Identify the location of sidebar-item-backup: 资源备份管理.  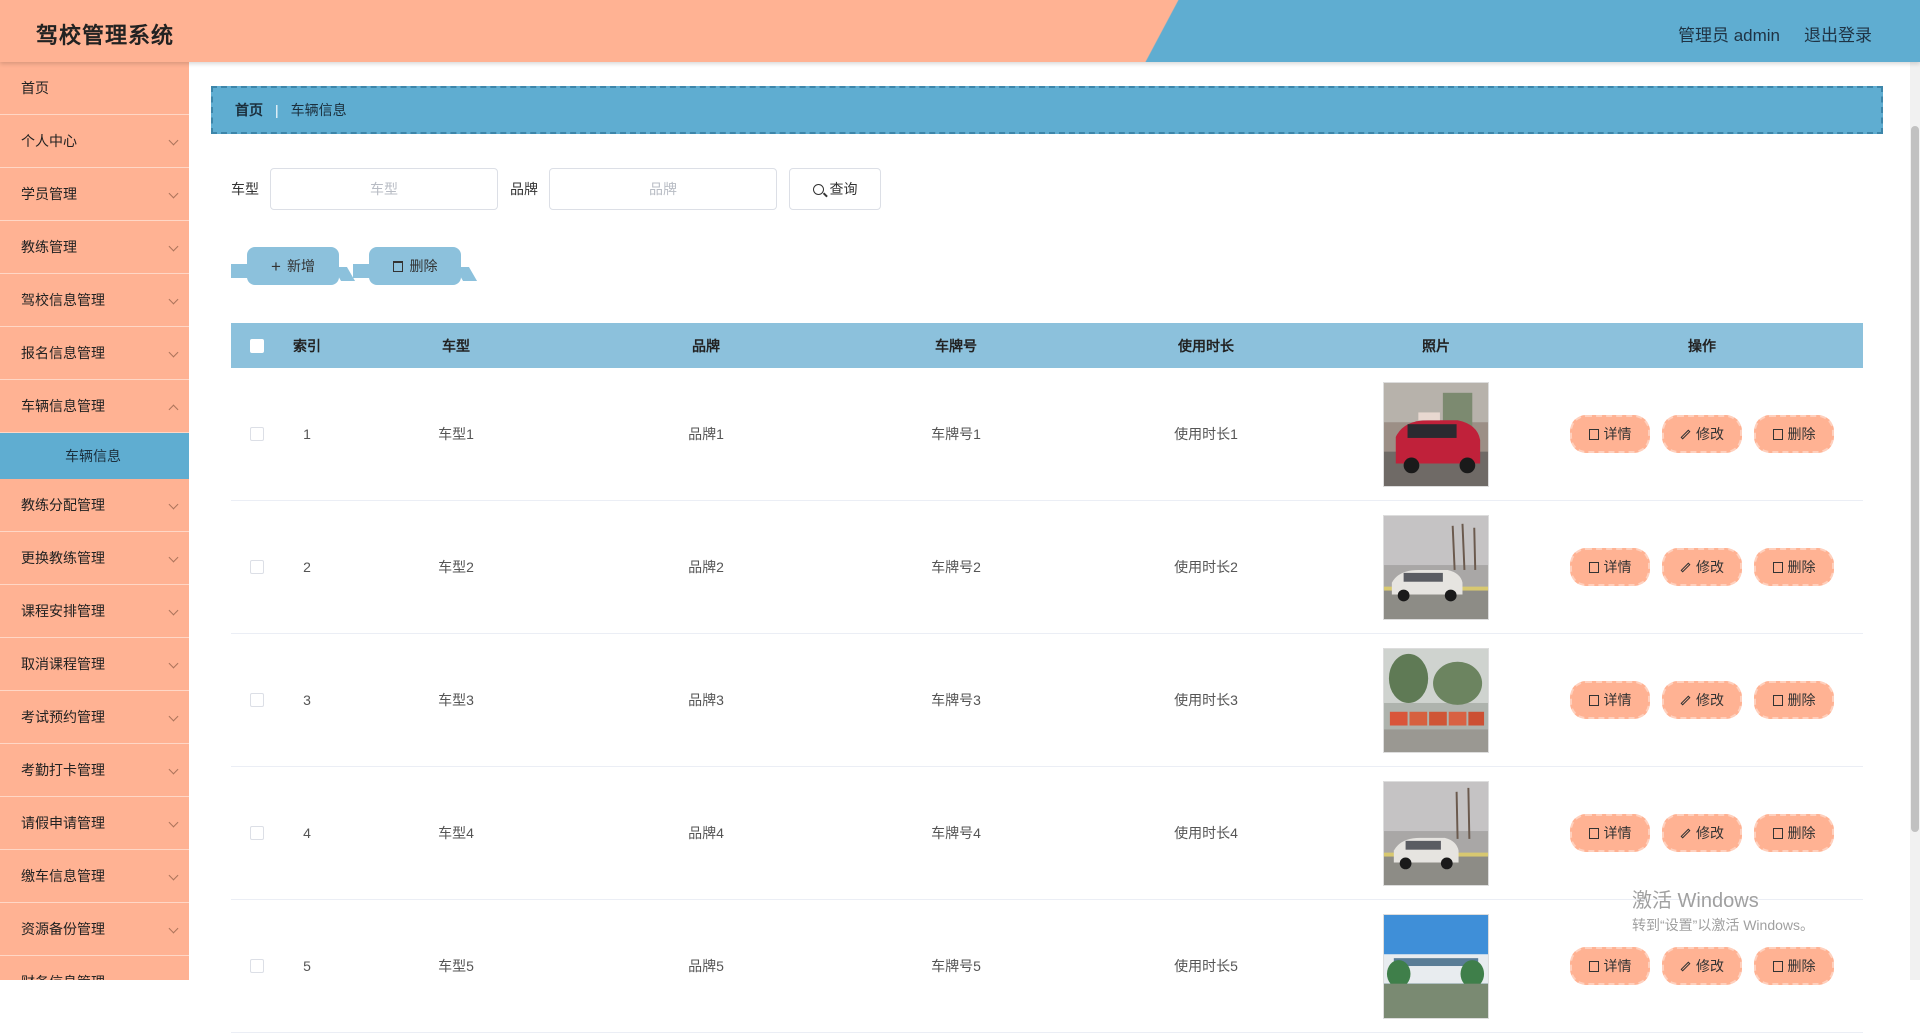
(94, 929).